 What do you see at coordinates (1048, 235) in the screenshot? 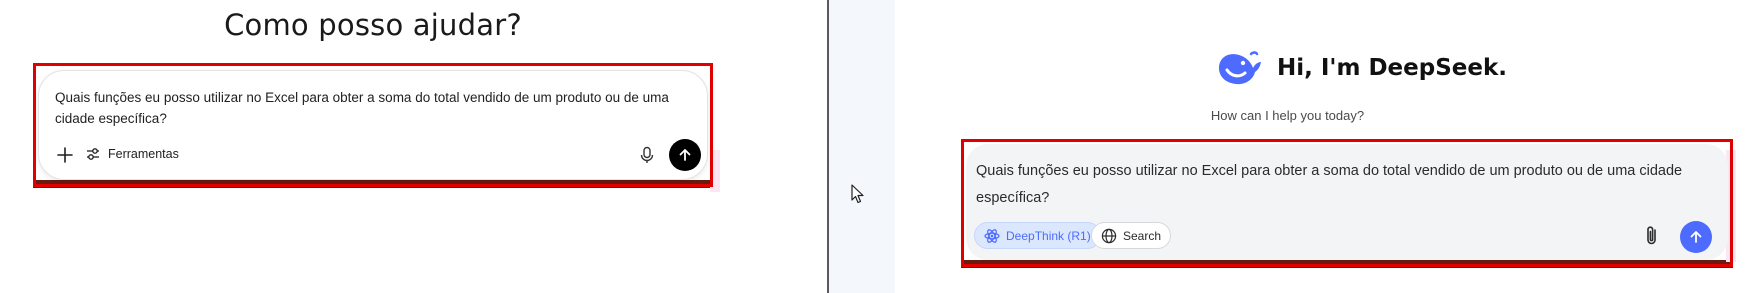
I see `deepthink-label: DeepThink (R1)` at bounding box center [1048, 235].